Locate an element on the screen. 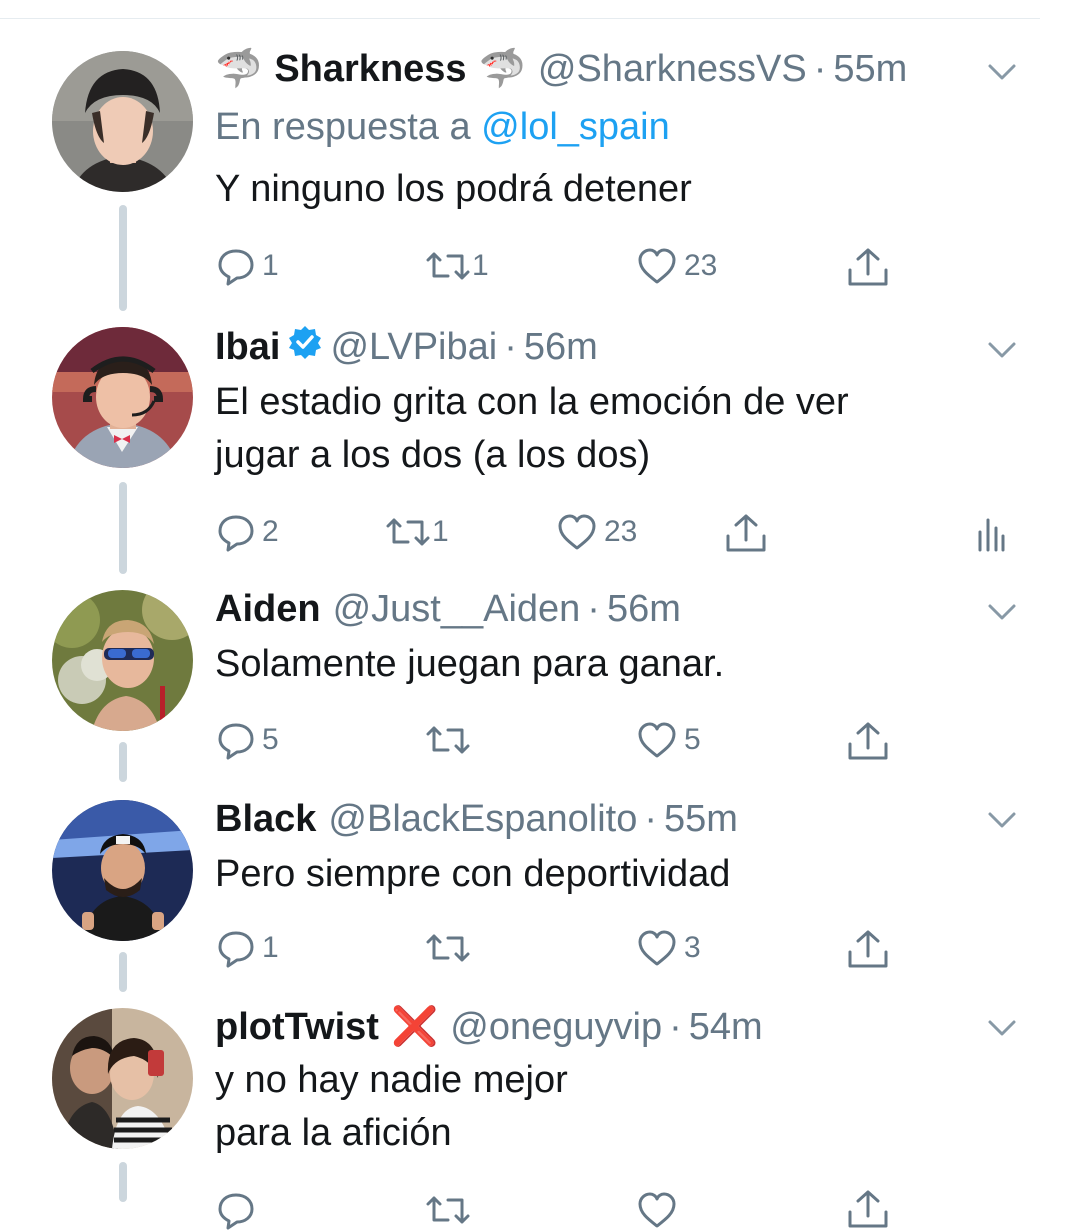  tweet-header: 🦈 Sharkness 🦈 @SharknessVS · 55m is located at coordinates (561, 69).